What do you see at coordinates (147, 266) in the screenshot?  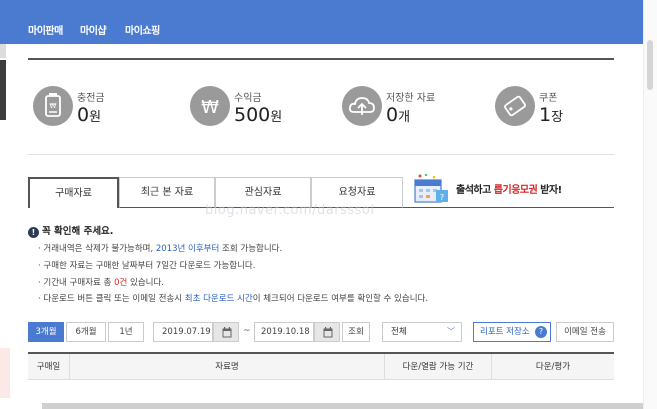 I see `notice-line: · 구매한 자료는 구매한 날짜부터 7일간 다운로드 가능합니다.` at bounding box center [147, 266].